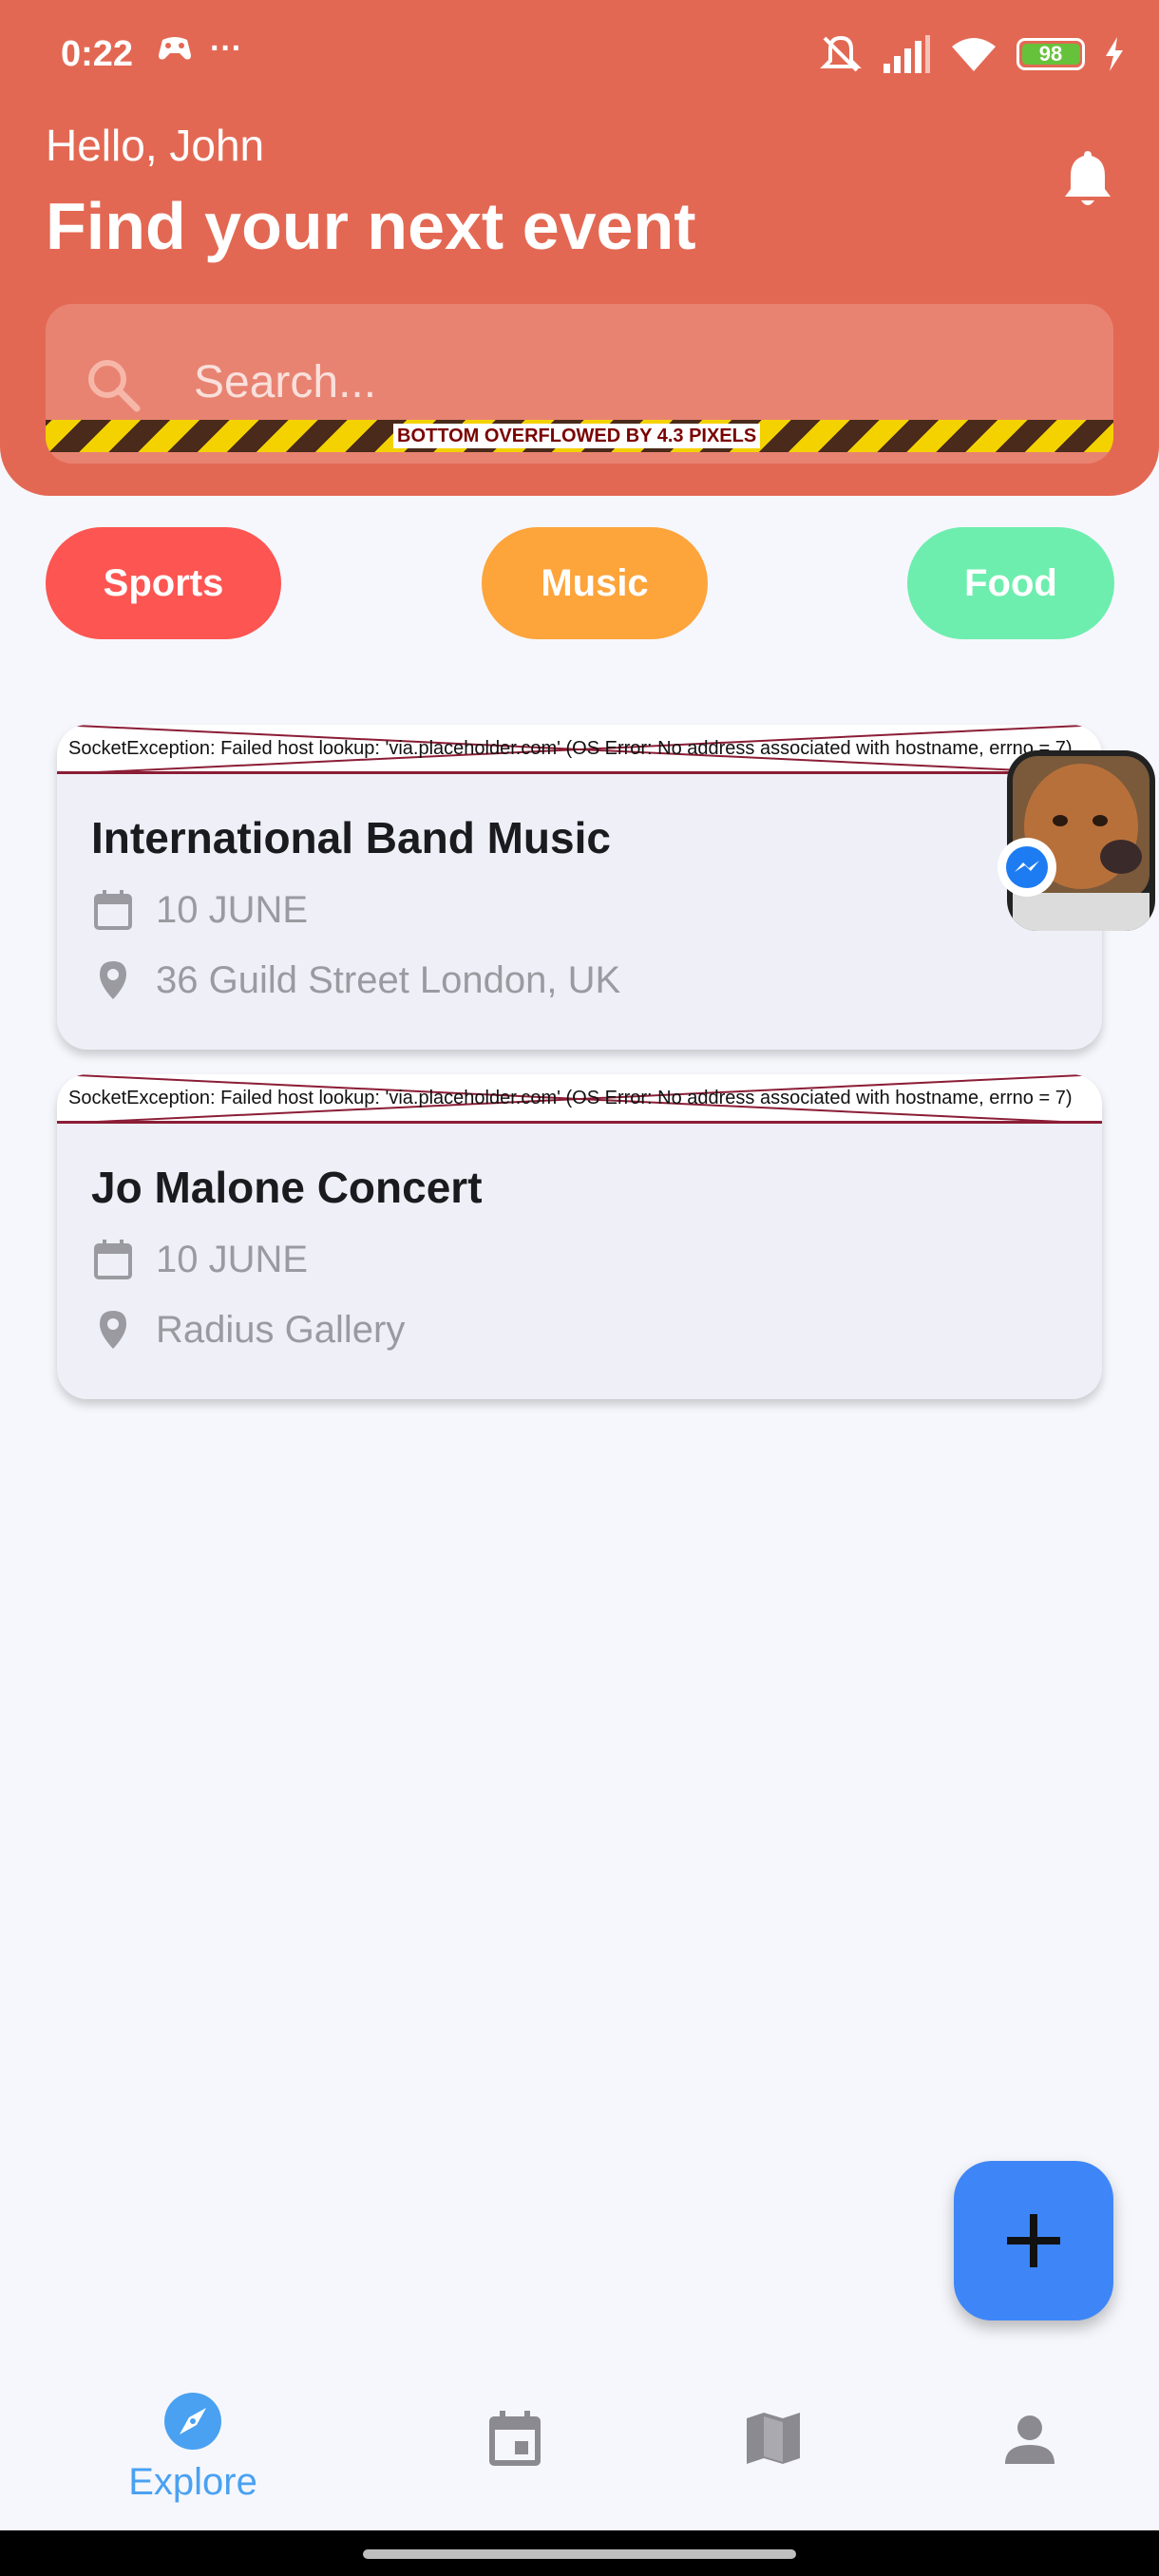  What do you see at coordinates (907, 54) in the screenshot?
I see `signal-icon` at bounding box center [907, 54].